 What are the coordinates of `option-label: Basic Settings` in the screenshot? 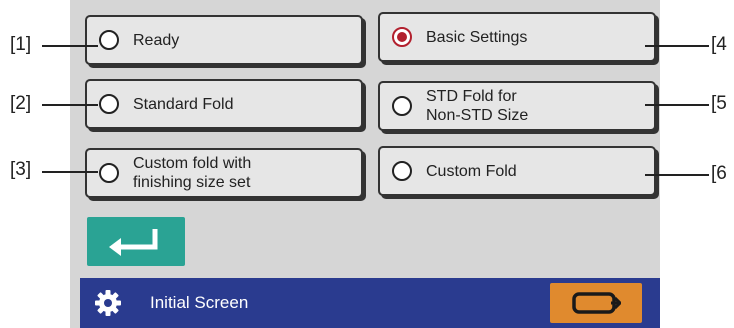 It's located at (477, 37).